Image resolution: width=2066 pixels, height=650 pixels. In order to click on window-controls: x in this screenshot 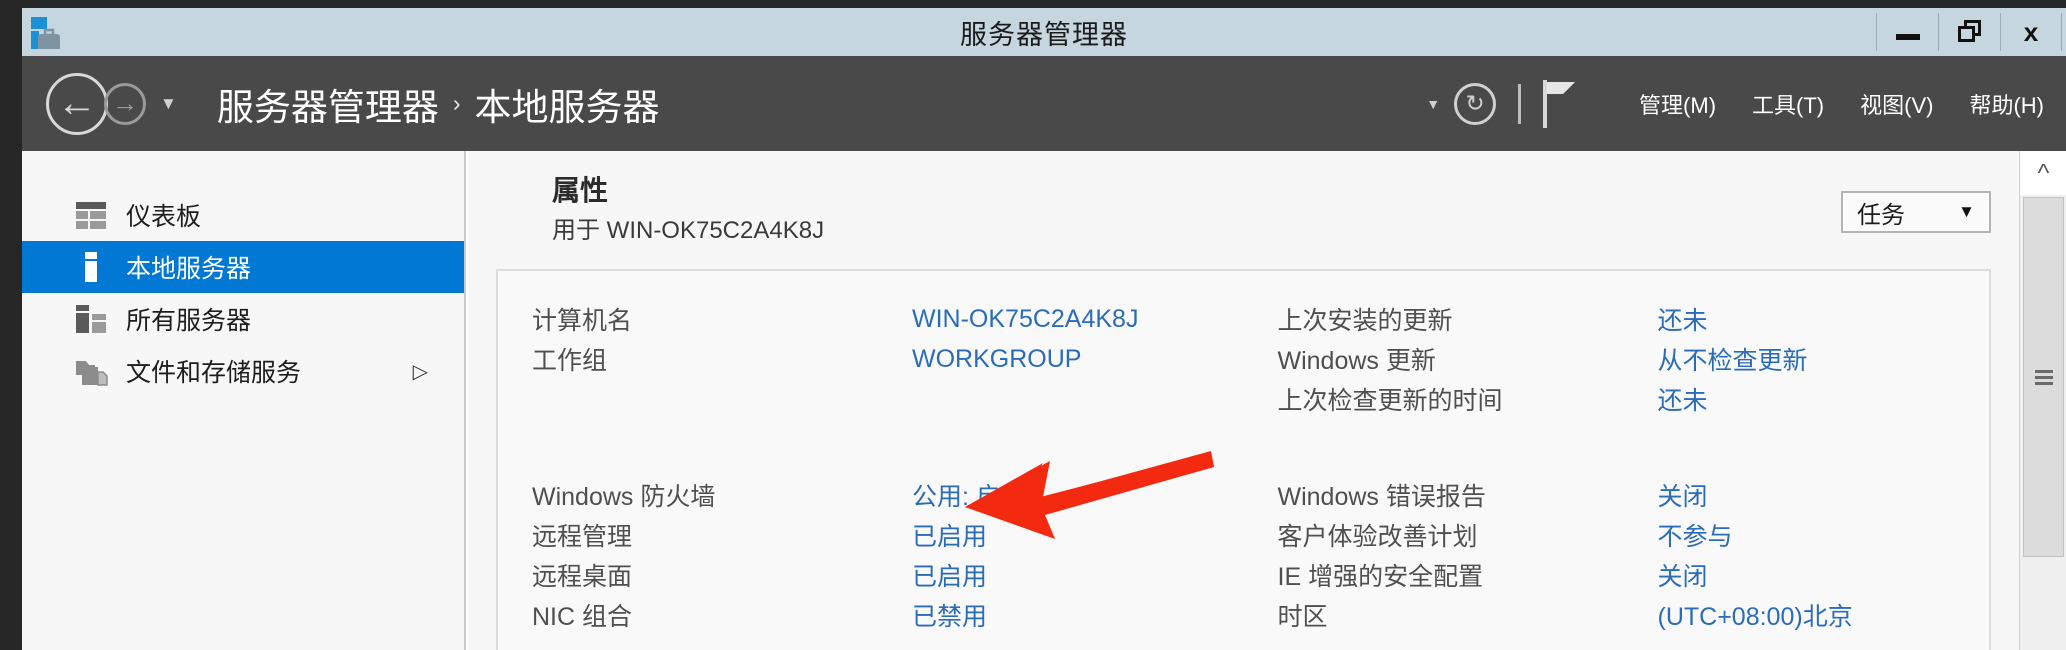, I will do `click(1969, 33)`.